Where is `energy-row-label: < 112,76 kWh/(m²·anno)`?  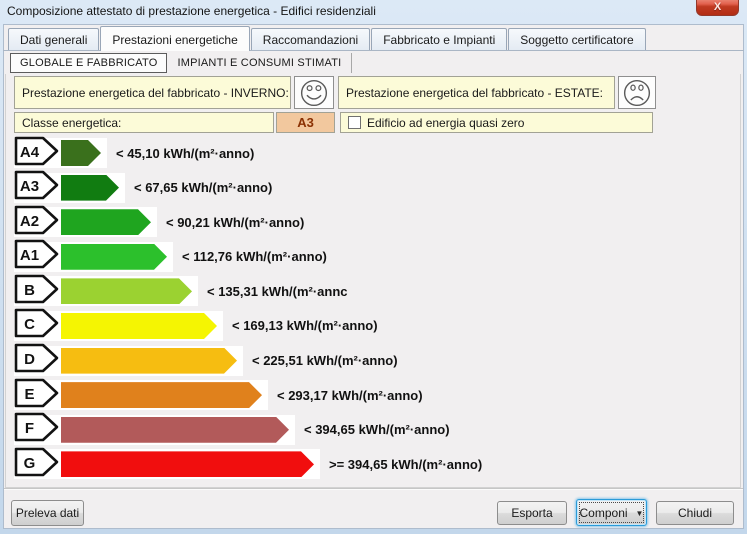
energy-row-label: < 112,76 kWh/(m²·anno) is located at coordinates (254, 257).